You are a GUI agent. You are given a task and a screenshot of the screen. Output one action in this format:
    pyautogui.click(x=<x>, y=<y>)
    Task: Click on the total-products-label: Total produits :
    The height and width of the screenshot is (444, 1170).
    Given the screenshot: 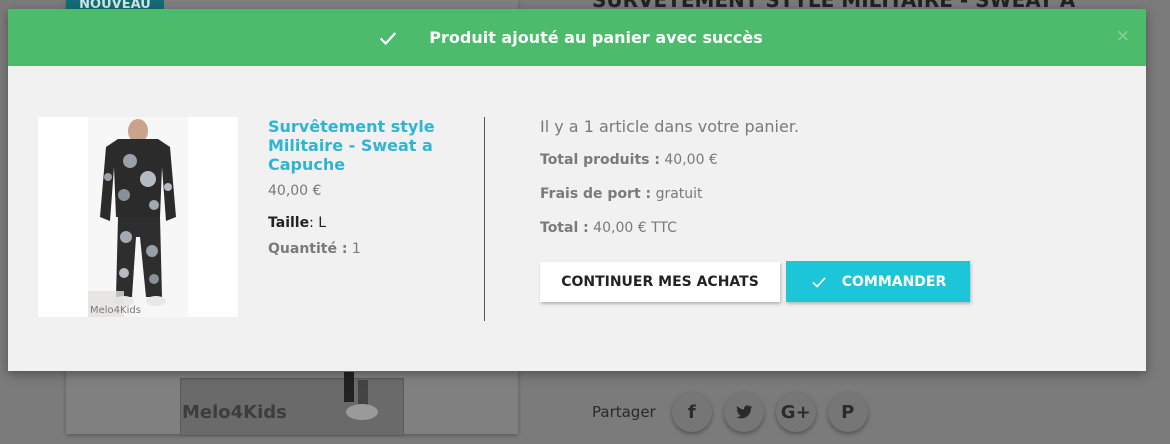 What is the action you would take?
    pyautogui.click(x=600, y=160)
    